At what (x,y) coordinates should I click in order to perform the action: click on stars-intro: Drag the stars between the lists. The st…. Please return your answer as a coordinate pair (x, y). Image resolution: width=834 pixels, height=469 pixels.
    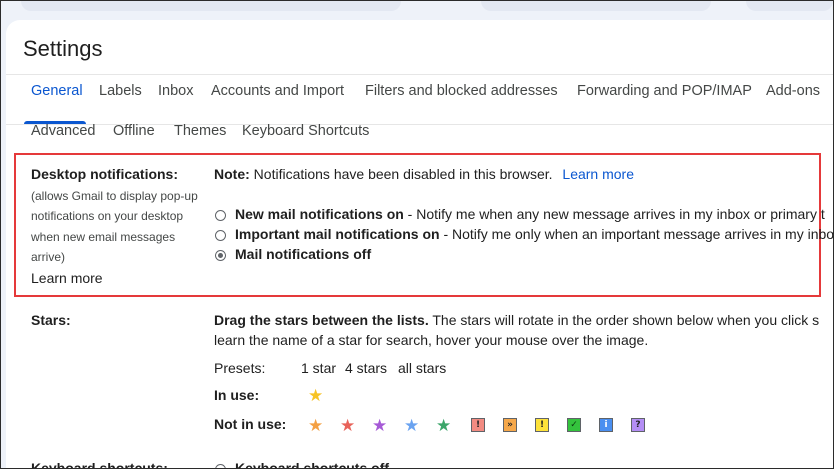
    Looking at the image, I should click on (516, 320).